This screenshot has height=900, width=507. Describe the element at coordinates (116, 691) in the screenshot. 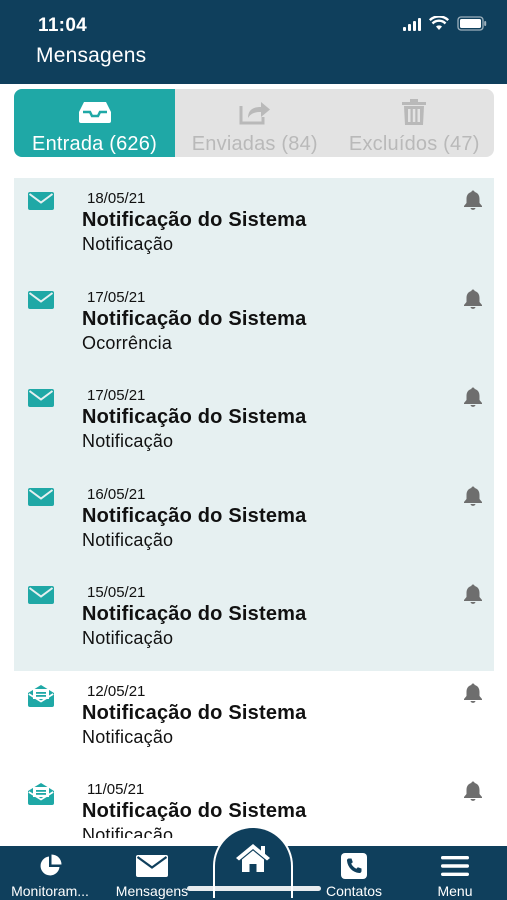

I see `message-date: 12/05/21` at that location.